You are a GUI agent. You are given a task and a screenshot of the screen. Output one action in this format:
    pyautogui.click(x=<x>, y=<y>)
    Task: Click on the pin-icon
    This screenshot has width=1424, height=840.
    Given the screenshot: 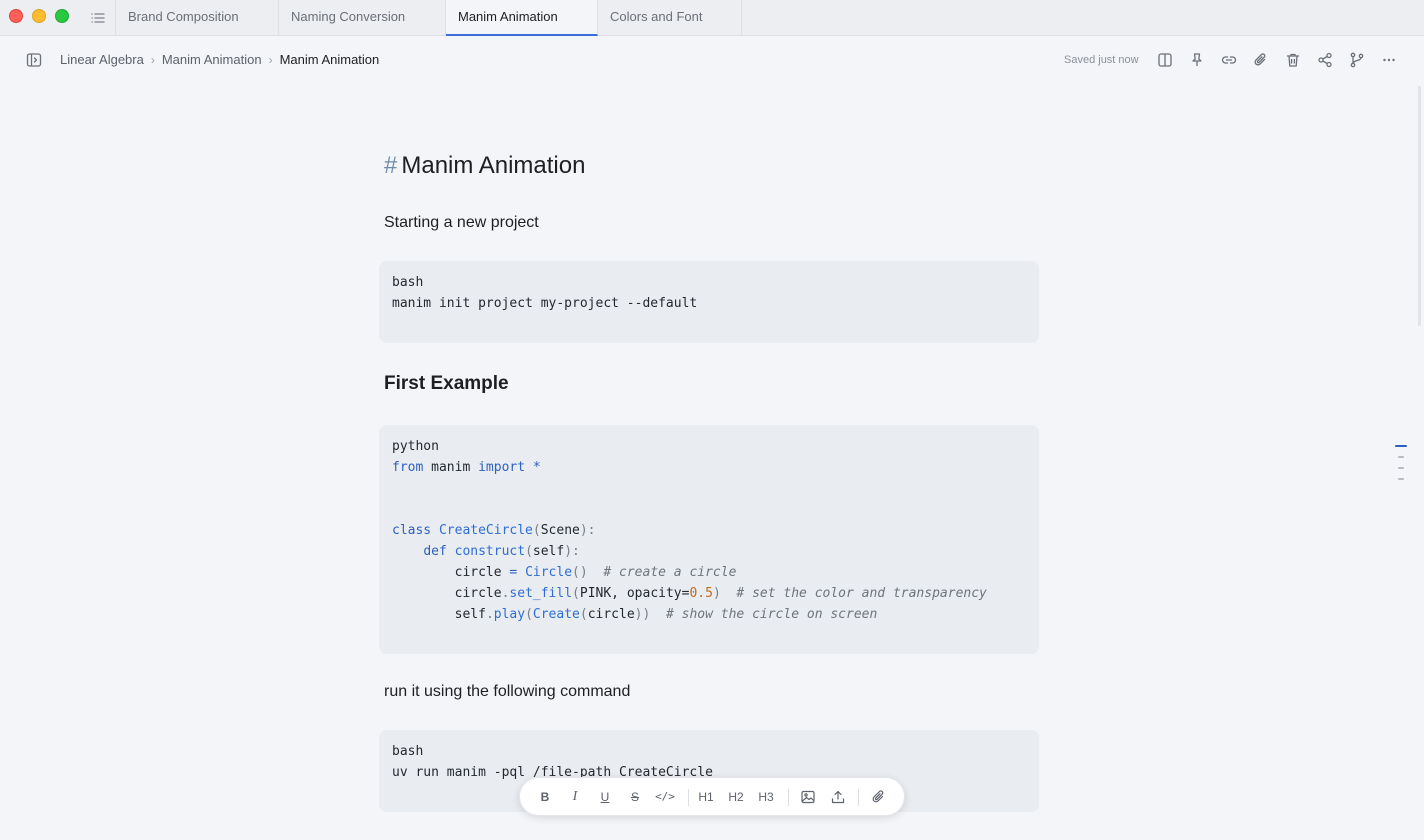 What is the action you would take?
    pyautogui.click(x=1197, y=60)
    